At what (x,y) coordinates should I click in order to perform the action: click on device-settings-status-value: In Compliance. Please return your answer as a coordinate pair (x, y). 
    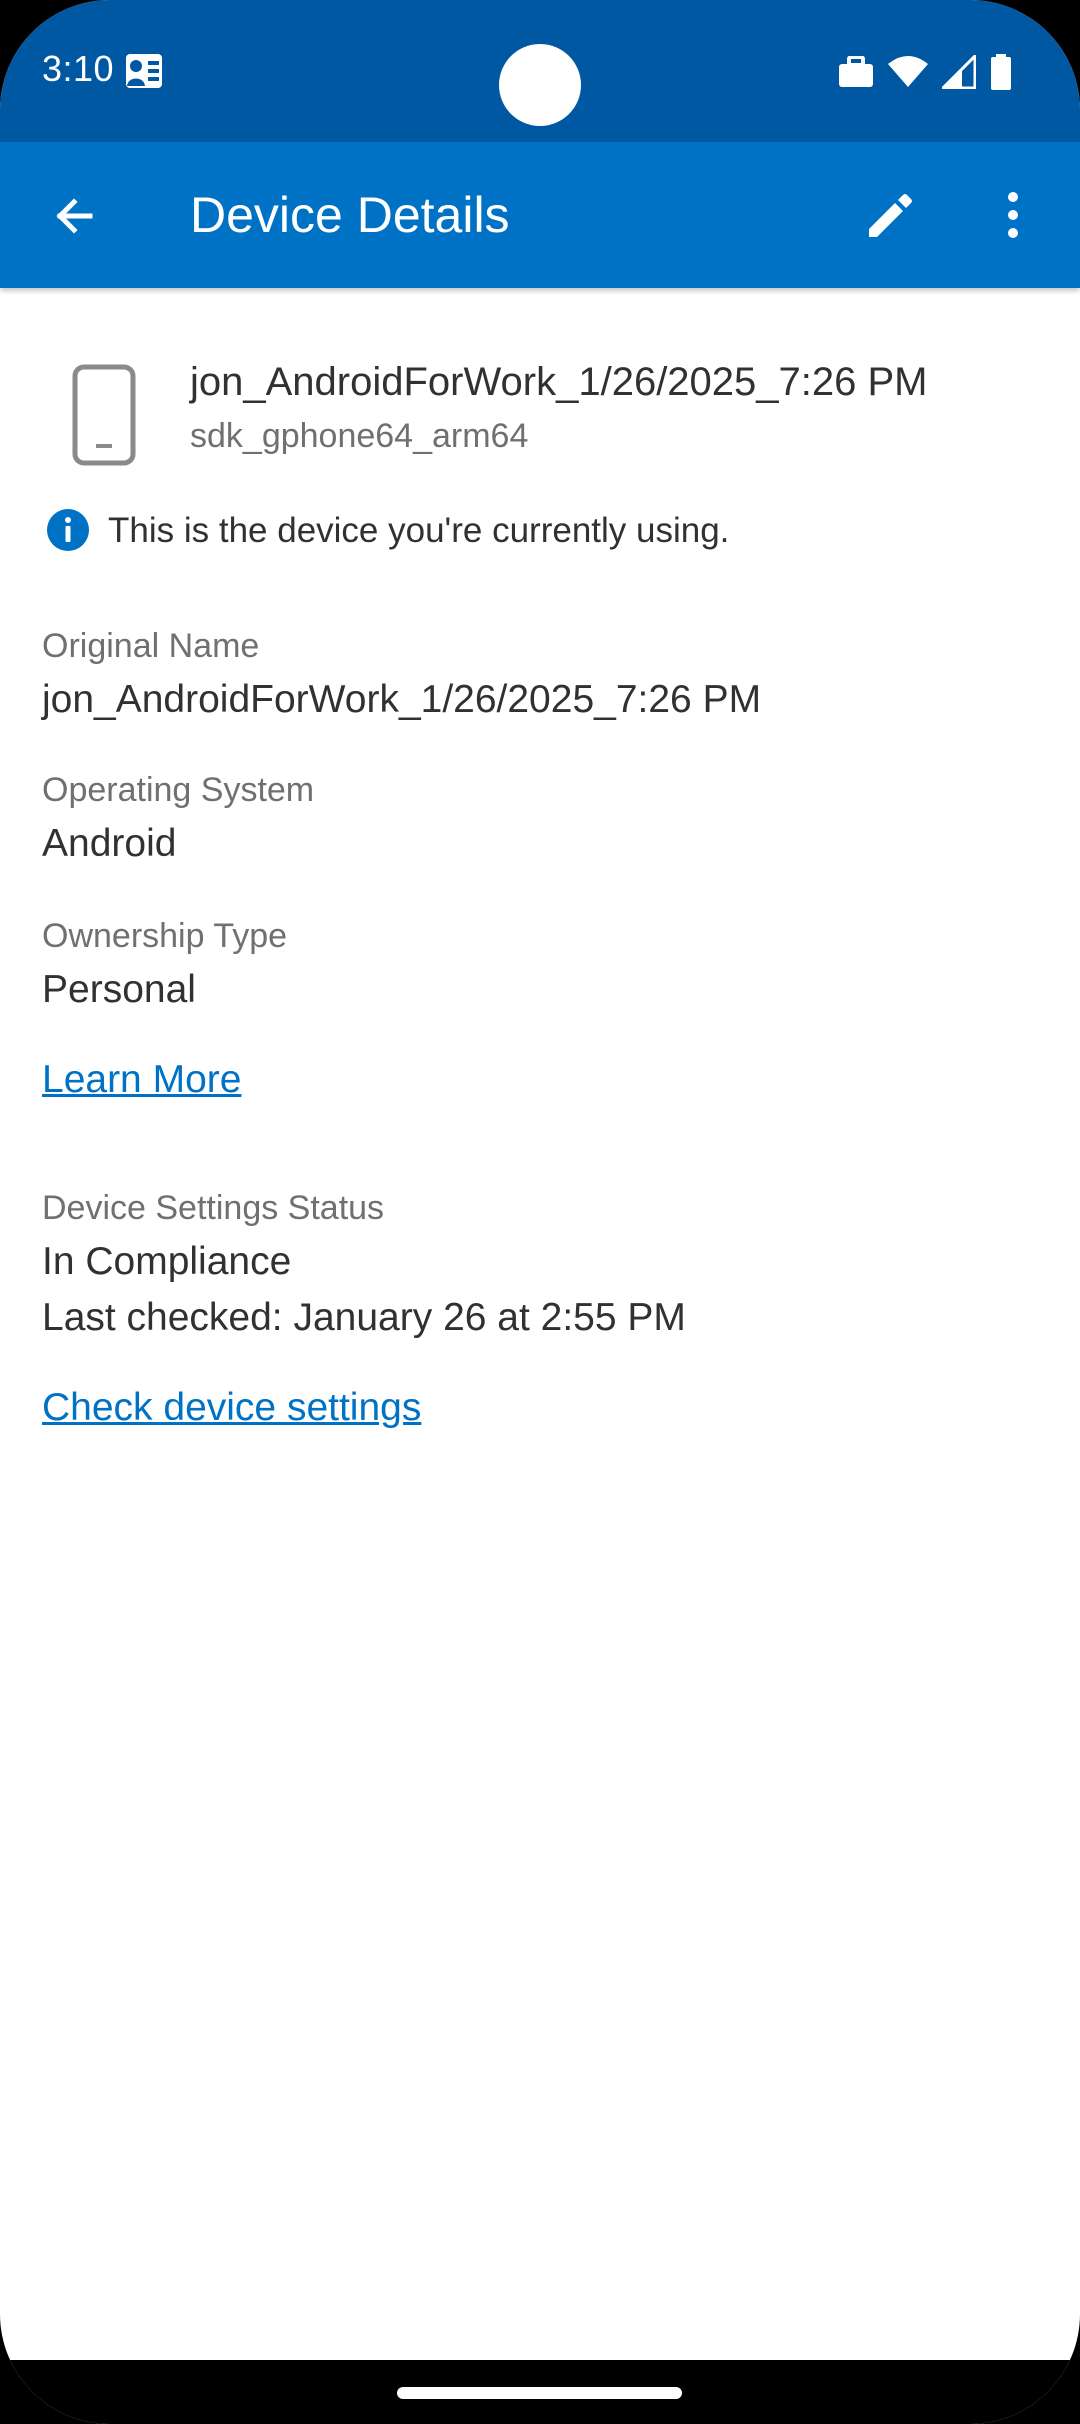
    Looking at the image, I should click on (167, 1261).